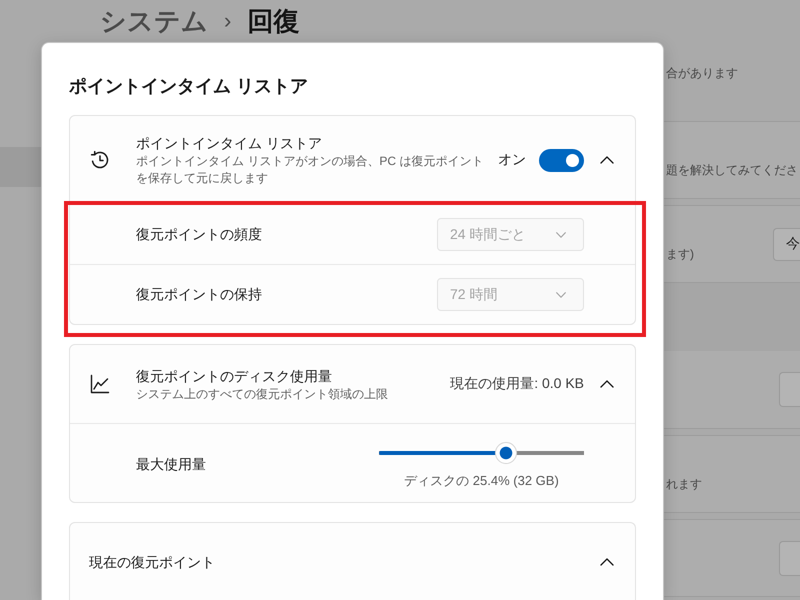  I want to click on setting-title: 現在の復元ポイント, so click(152, 562).